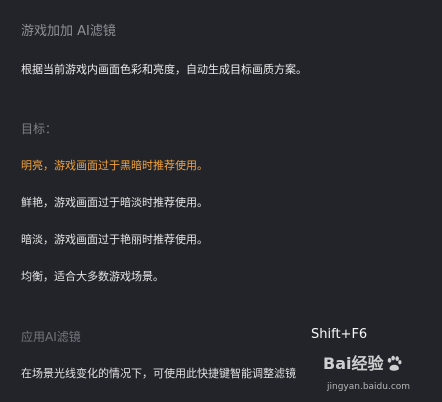 Image resolution: width=442 pixels, height=402 pixels. I want to click on apply-filter-description: 在场景光线变化的情况下，可使用此快捷键智能调整滤镜, so click(158, 373).